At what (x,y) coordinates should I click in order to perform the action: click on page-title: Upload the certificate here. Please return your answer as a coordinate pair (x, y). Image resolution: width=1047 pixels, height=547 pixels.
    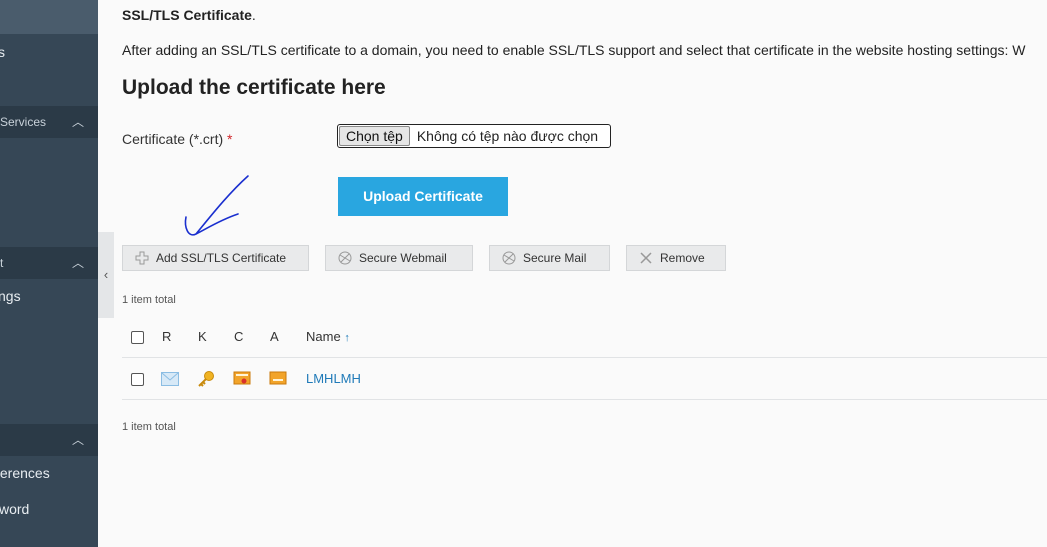
    Looking at the image, I should click on (254, 87).